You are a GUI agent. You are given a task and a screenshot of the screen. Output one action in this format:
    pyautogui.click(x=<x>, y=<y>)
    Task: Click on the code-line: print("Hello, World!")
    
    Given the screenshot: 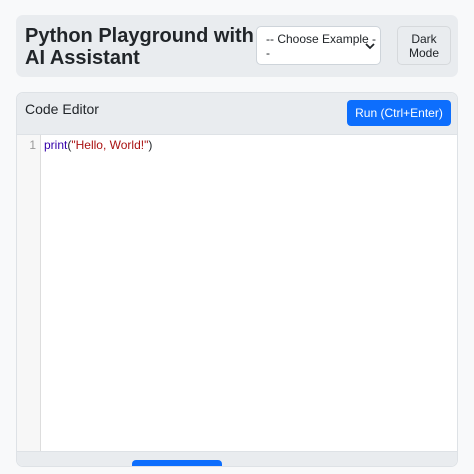 What is the action you would take?
    pyautogui.click(x=98, y=145)
    